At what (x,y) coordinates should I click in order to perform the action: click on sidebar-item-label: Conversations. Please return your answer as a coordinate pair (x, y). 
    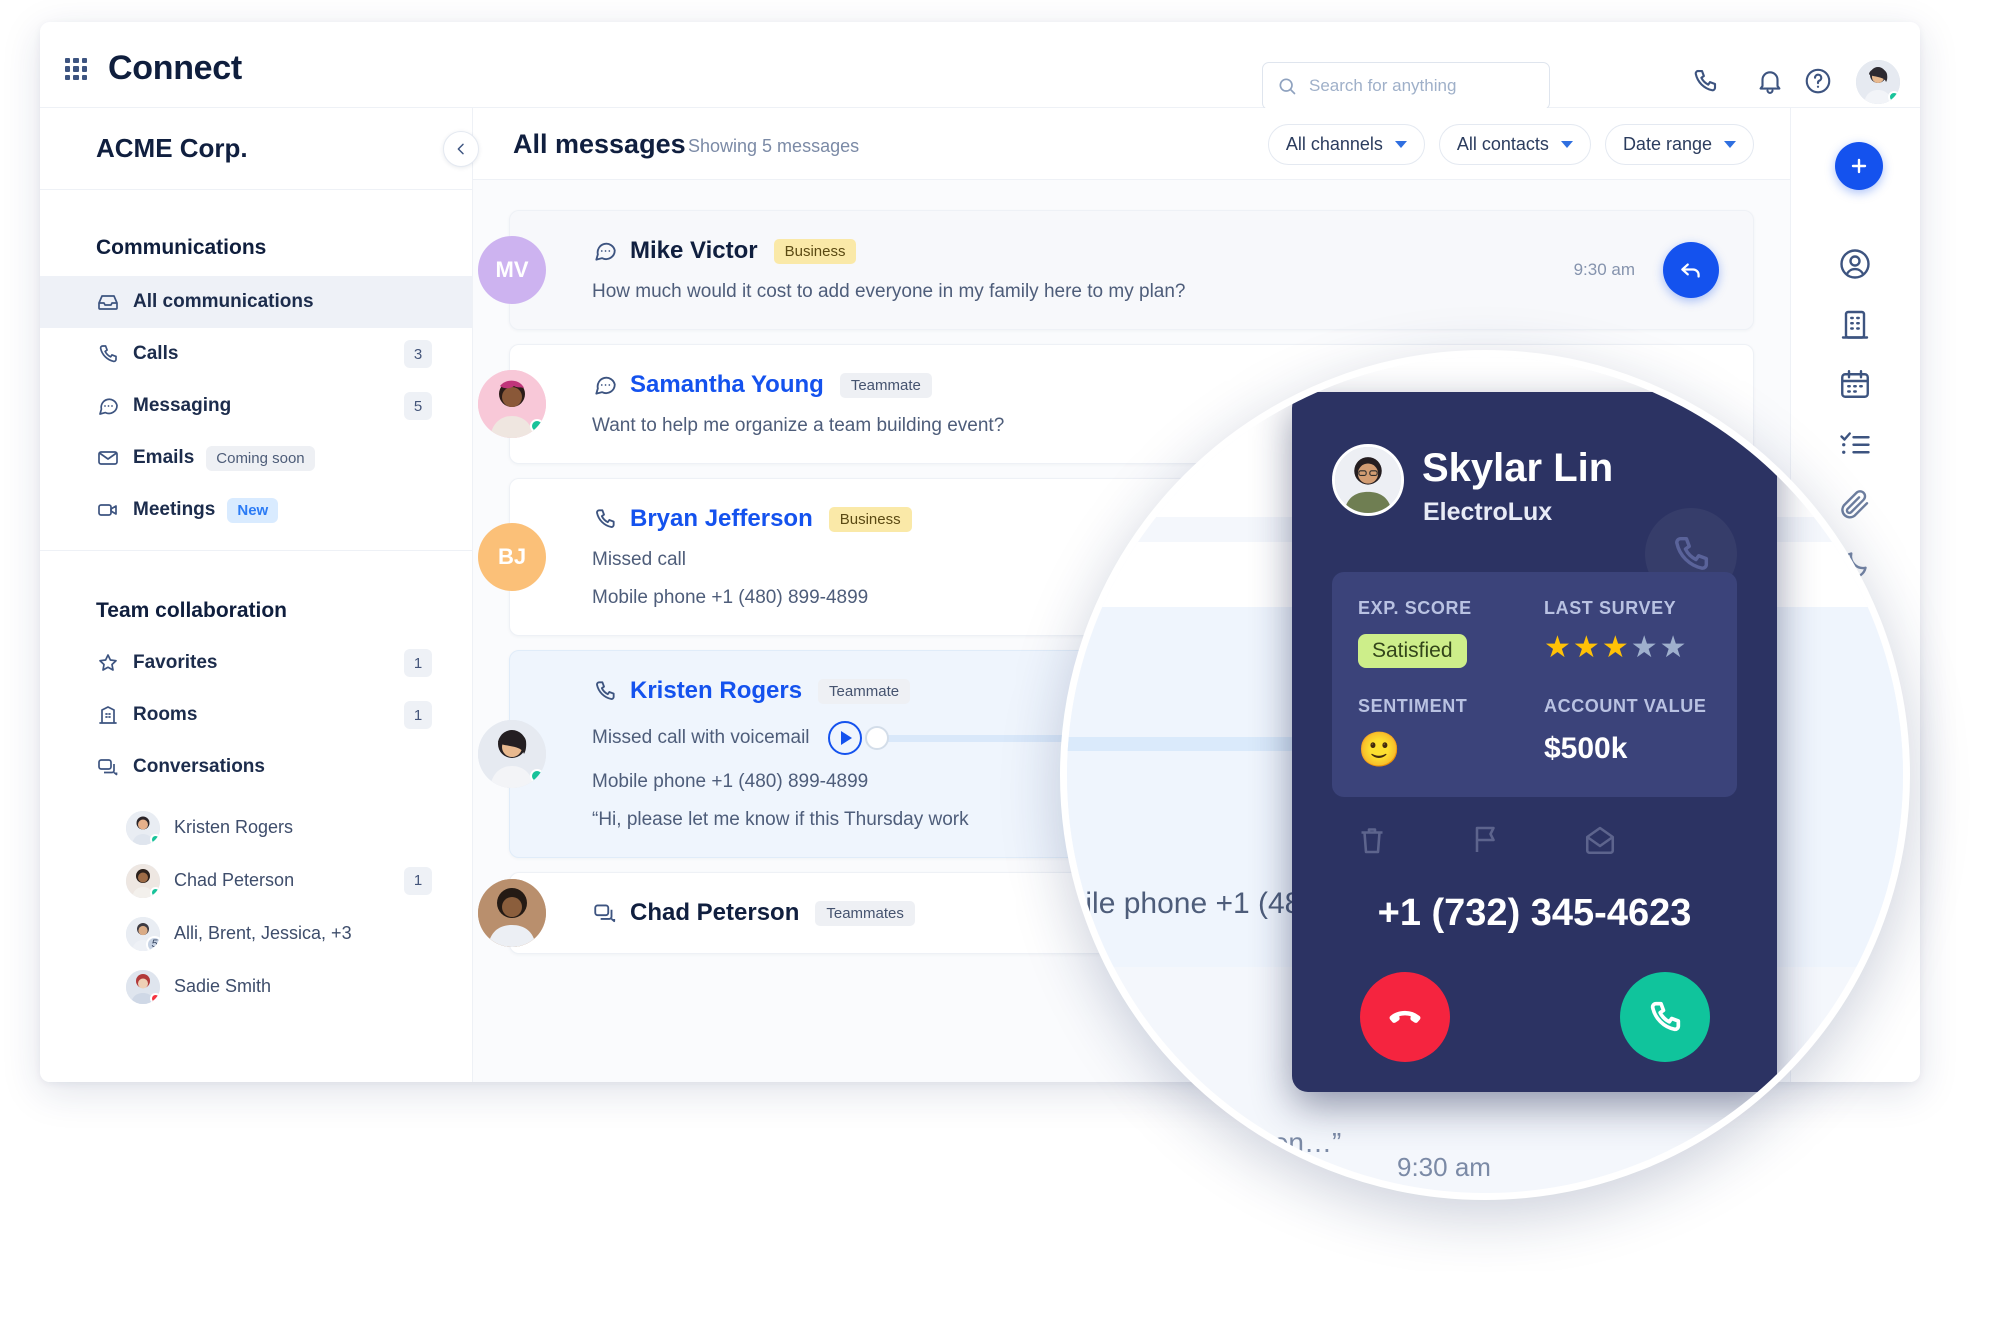
    Looking at the image, I should click on (199, 766).